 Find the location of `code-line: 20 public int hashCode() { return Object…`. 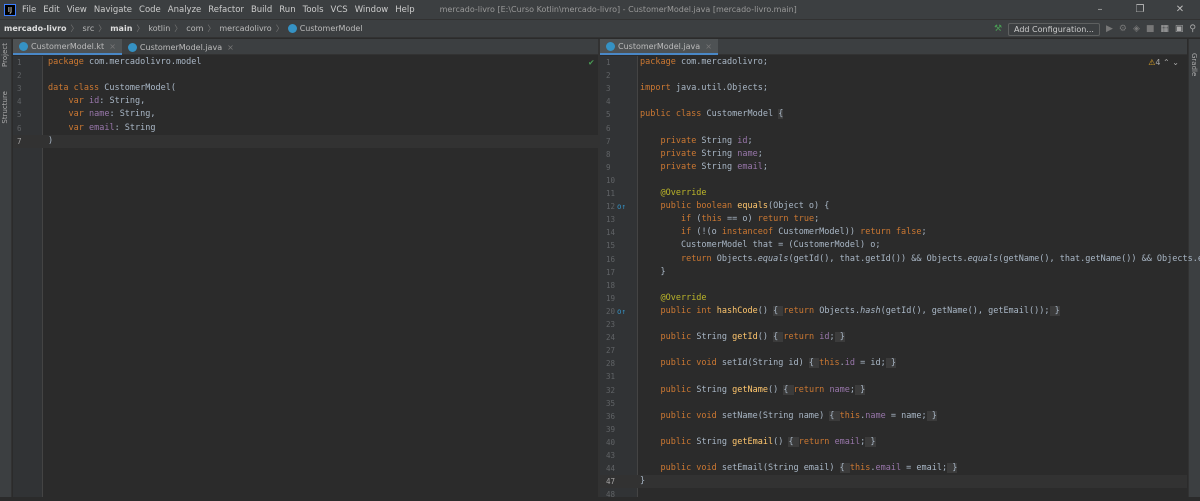

code-line: 20 public int hashCode() { return Object… is located at coordinates (893, 311).